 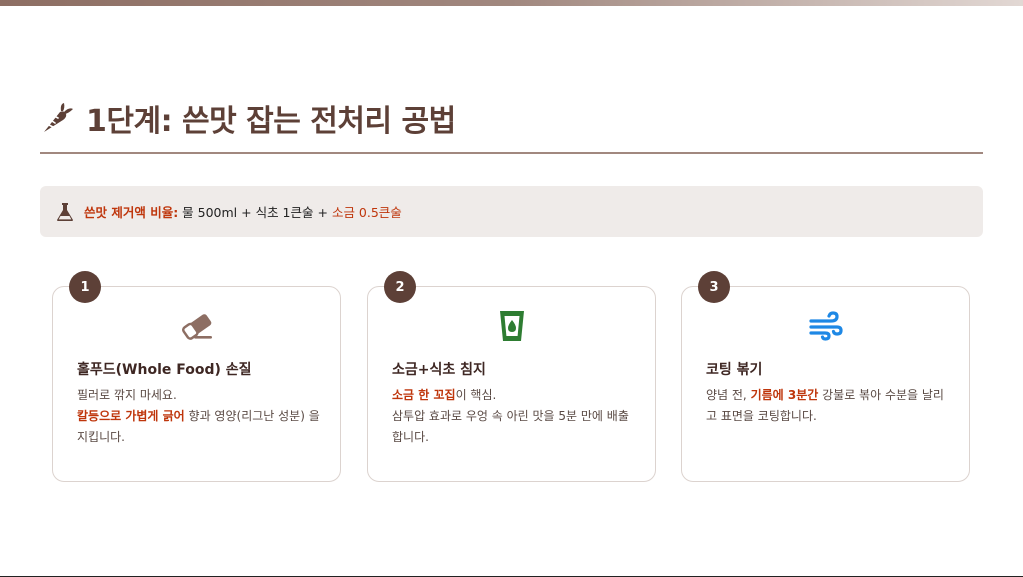 I want to click on notice-text: 쓴맛 제거액 비율: 물 500ml + 식초 1큰술 + 소금 0.5큰술, so click(x=243, y=211).